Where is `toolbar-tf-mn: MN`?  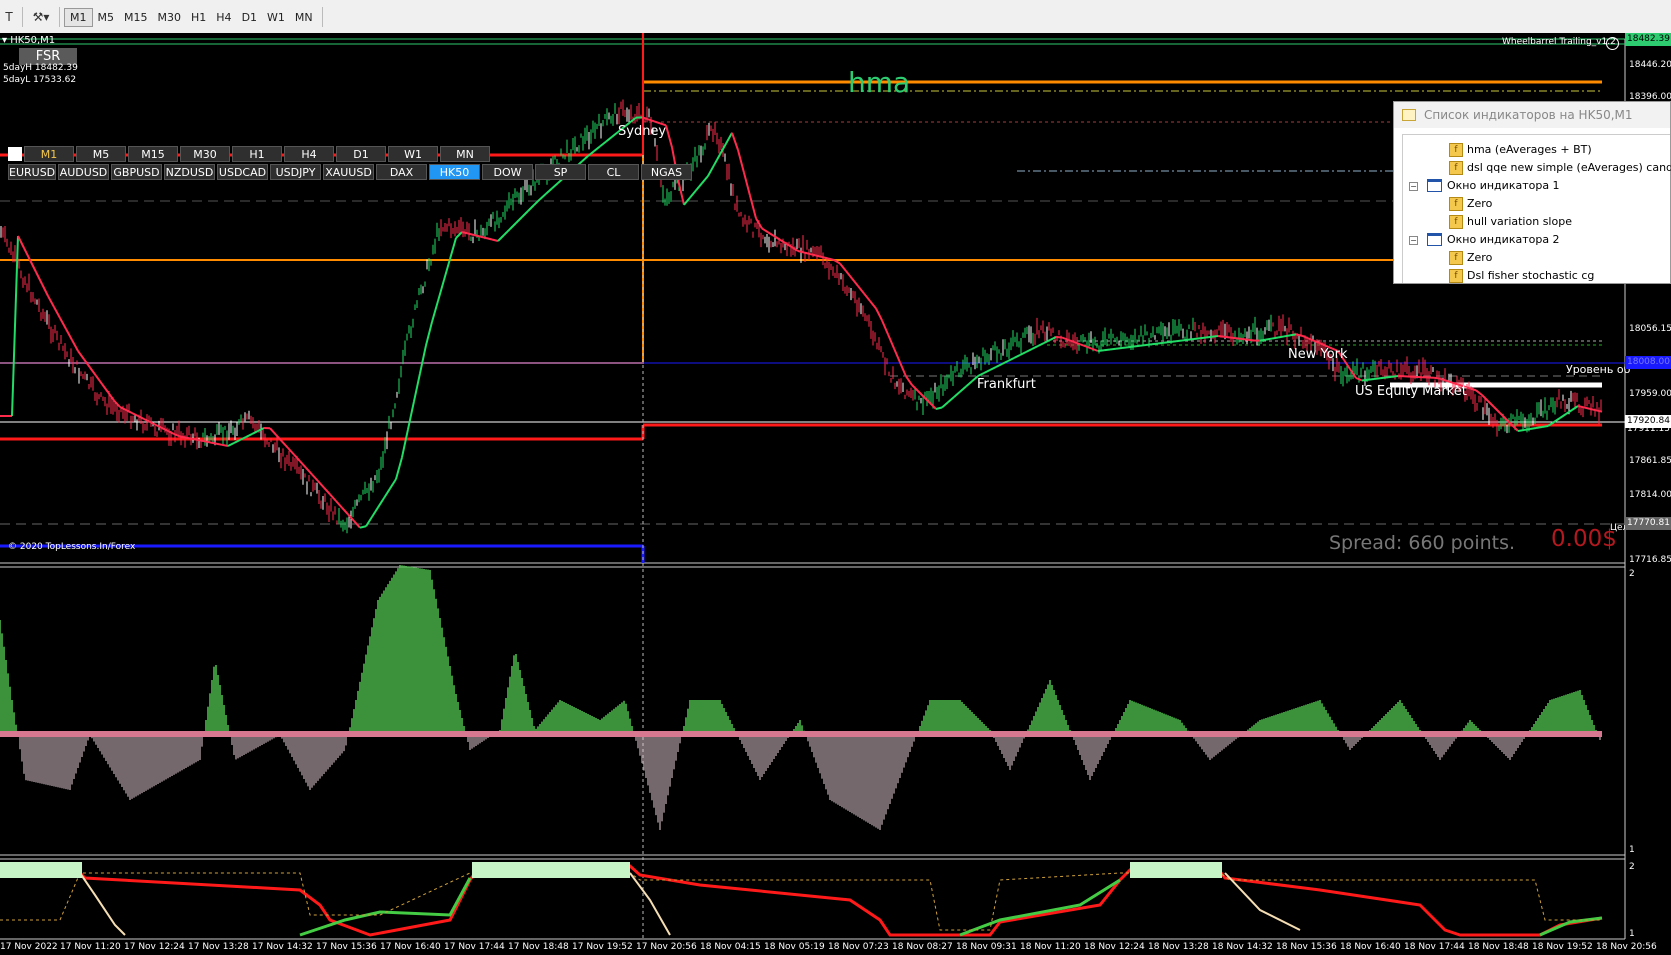 toolbar-tf-mn: MN is located at coordinates (304, 17).